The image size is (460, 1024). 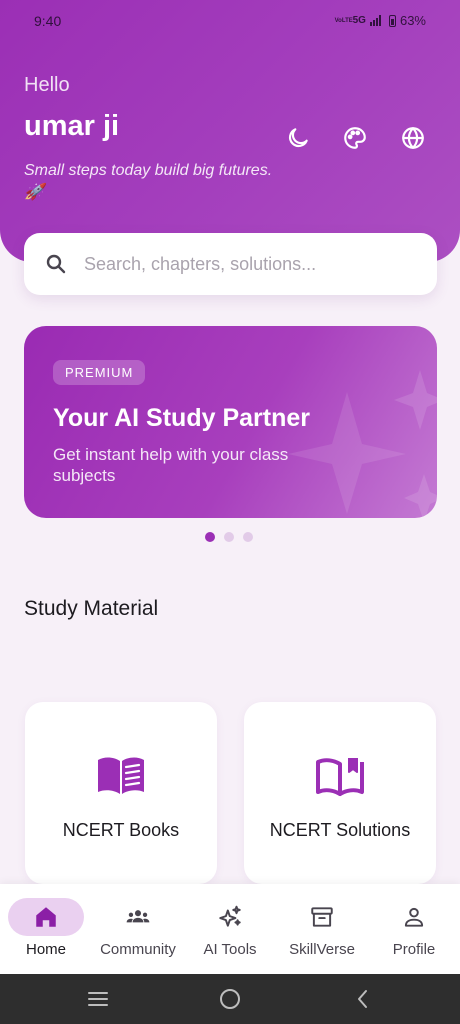 I want to click on section-title-study-material: Study Material, so click(x=91, y=608).